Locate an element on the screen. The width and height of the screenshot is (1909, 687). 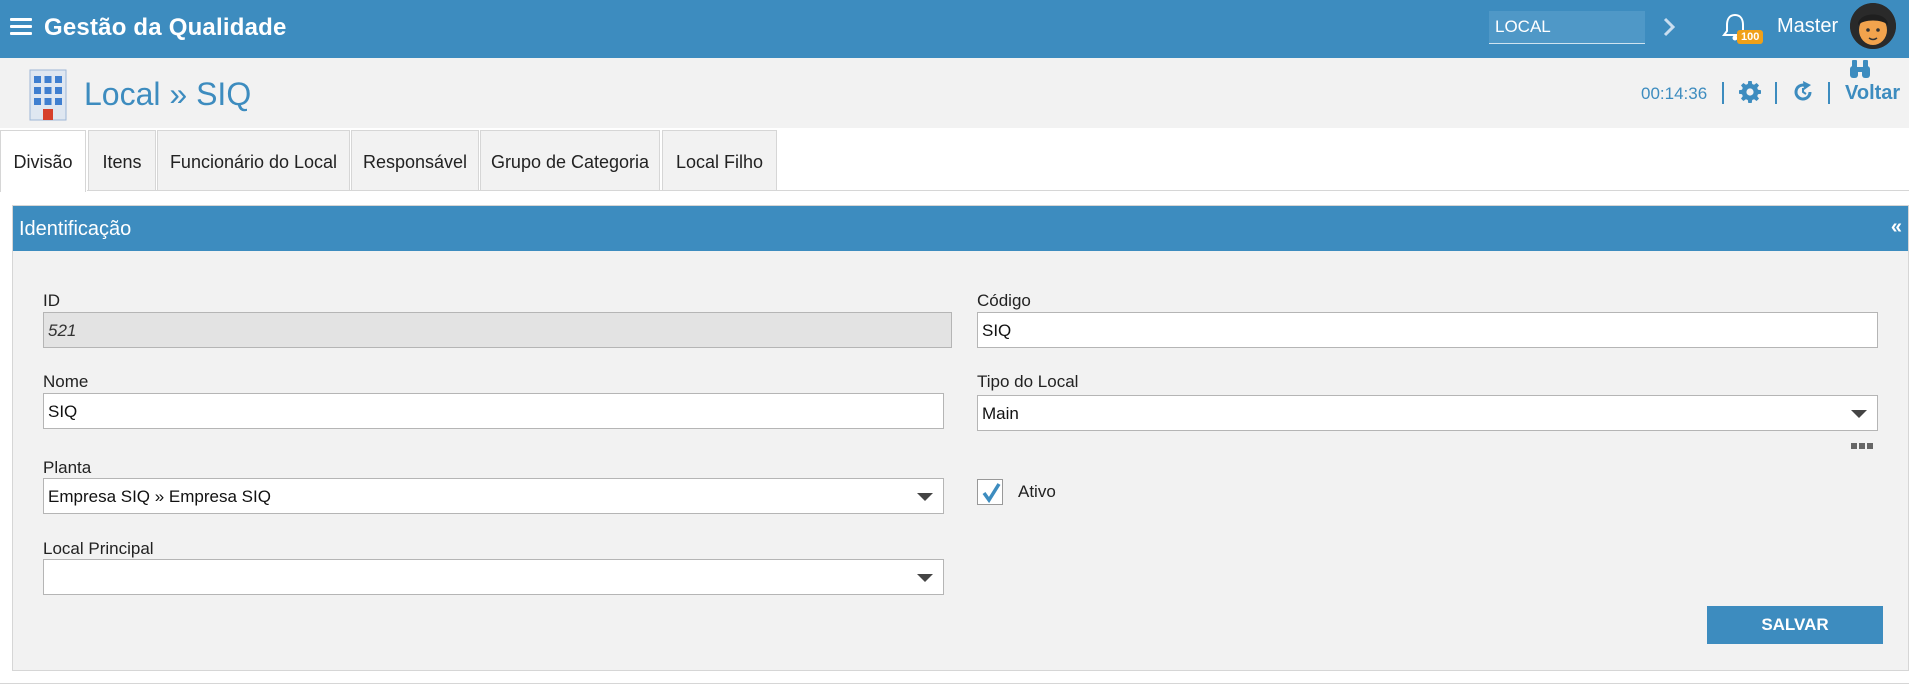
nome-field: SIQ is located at coordinates (493, 411).